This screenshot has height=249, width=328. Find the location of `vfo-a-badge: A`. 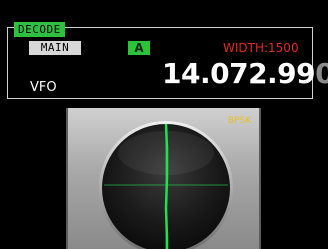

vfo-a-badge: A is located at coordinates (139, 48).